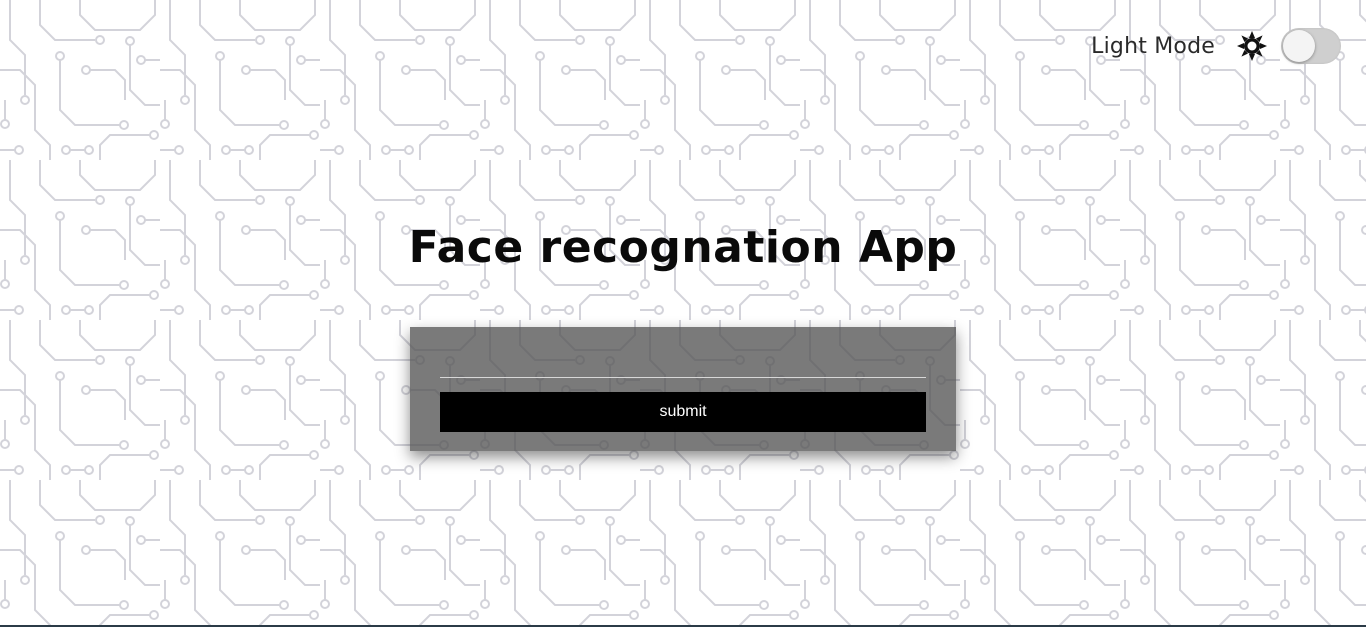  I want to click on image-url-input, so click(683, 370).